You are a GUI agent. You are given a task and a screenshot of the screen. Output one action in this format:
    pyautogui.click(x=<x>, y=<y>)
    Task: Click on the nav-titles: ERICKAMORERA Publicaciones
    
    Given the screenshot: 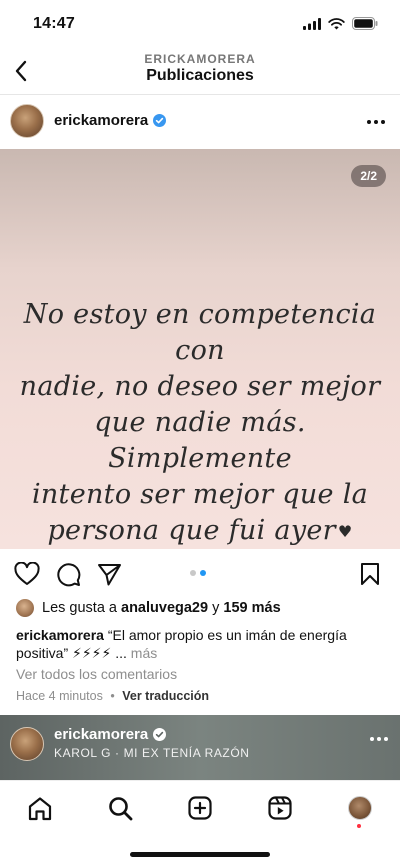 What is the action you would take?
    pyautogui.click(x=200, y=68)
    